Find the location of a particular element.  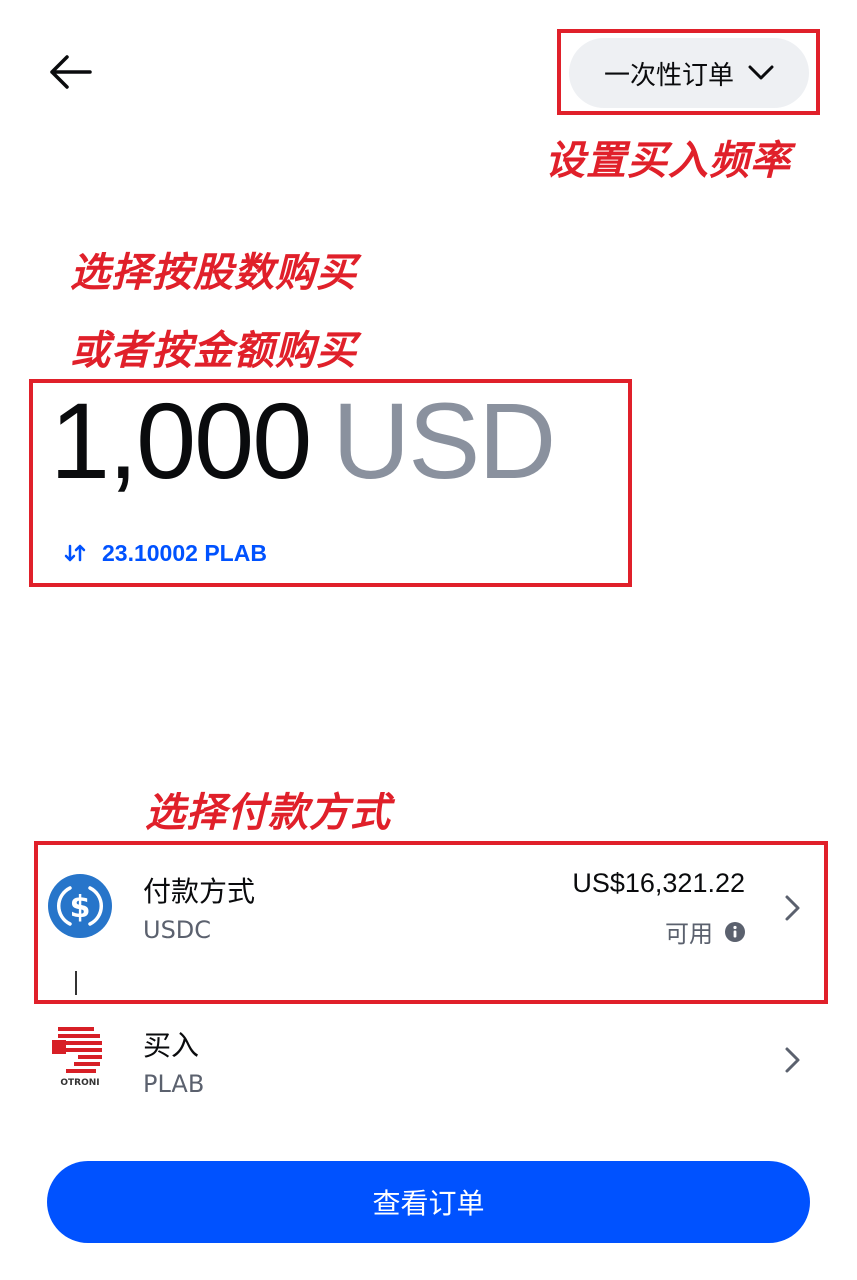

convert-unit-toggle: 23.10002 PLAB is located at coordinates (165, 553).